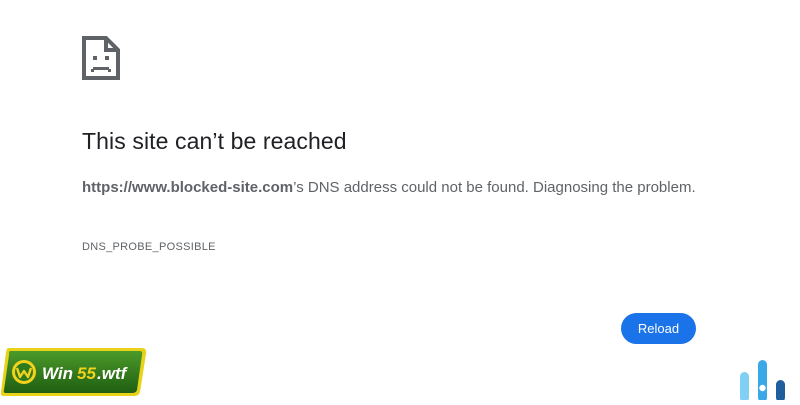 This screenshot has width=800, height=405. What do you see at coordinates (767, 380) in the screenshot?
I see `bars-logo-icon` at bounding box center [767, 380].